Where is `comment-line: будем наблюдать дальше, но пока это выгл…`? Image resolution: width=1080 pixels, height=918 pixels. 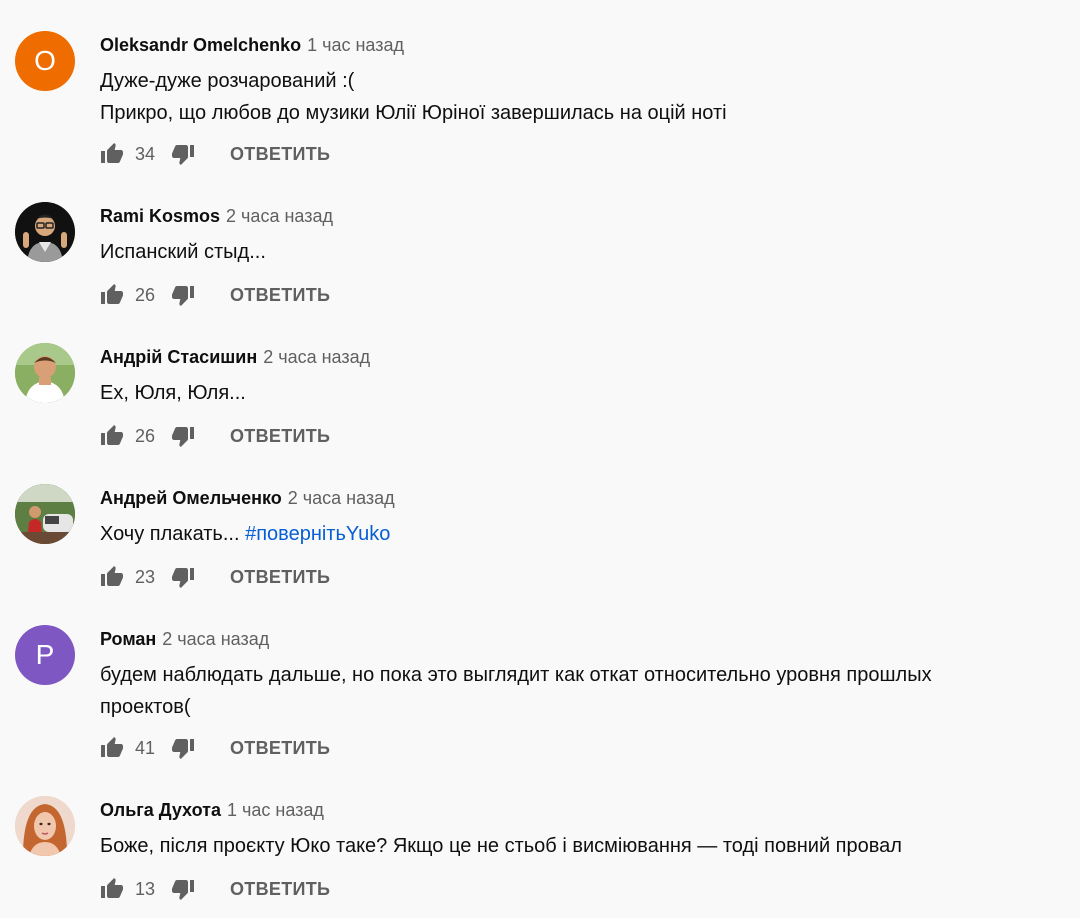
comment-line: будем наблюдать дальше, но пока это выгл… is located at coordinates (516, 691).